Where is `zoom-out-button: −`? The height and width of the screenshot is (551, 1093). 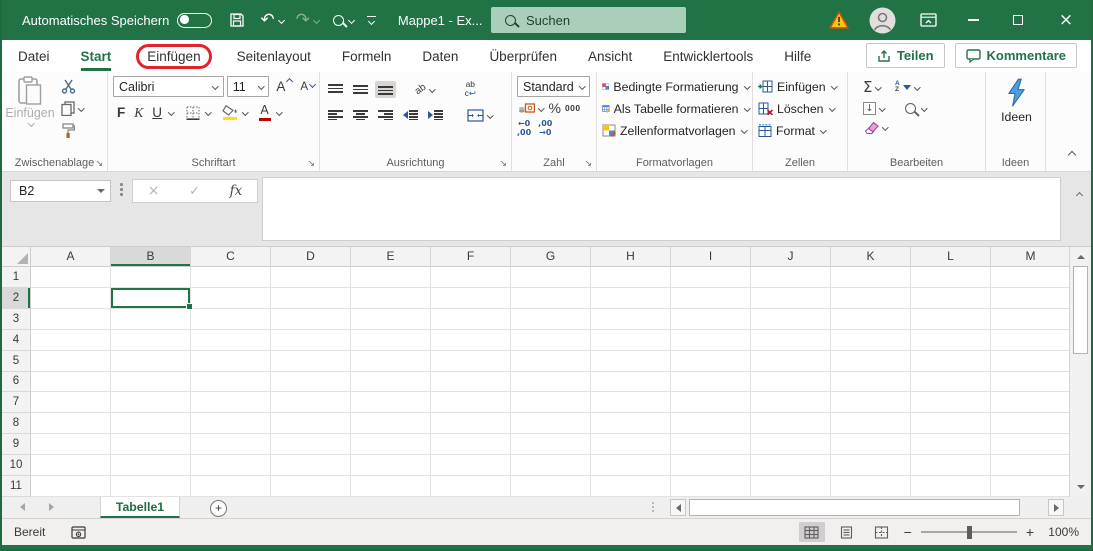
zoom-out-button: − is located at coordinates (908, 532).